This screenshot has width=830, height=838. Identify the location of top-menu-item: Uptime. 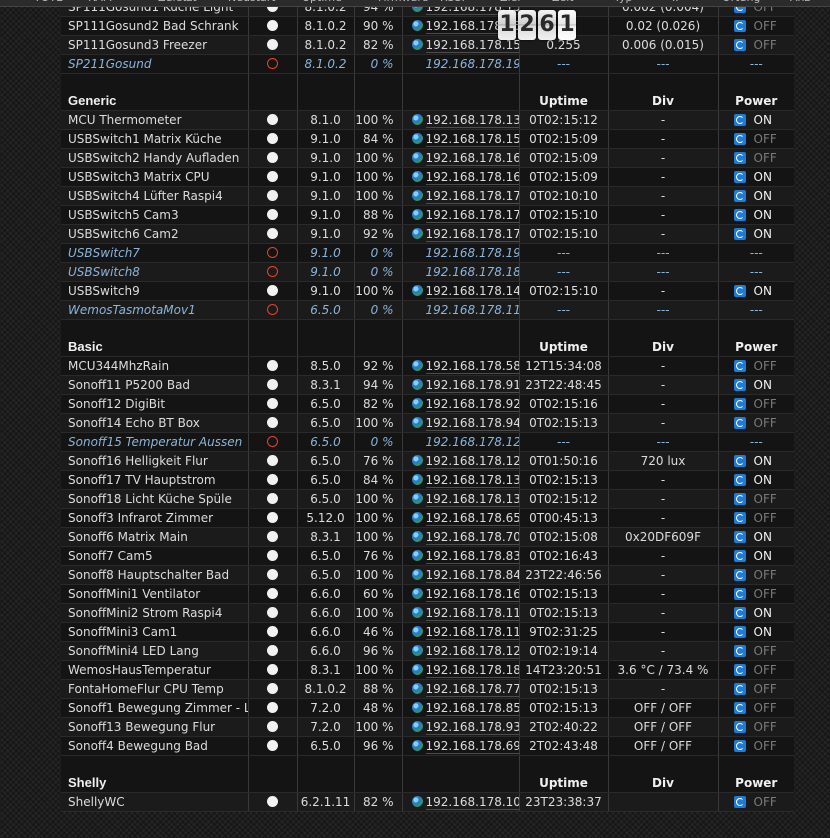
(322, 2).